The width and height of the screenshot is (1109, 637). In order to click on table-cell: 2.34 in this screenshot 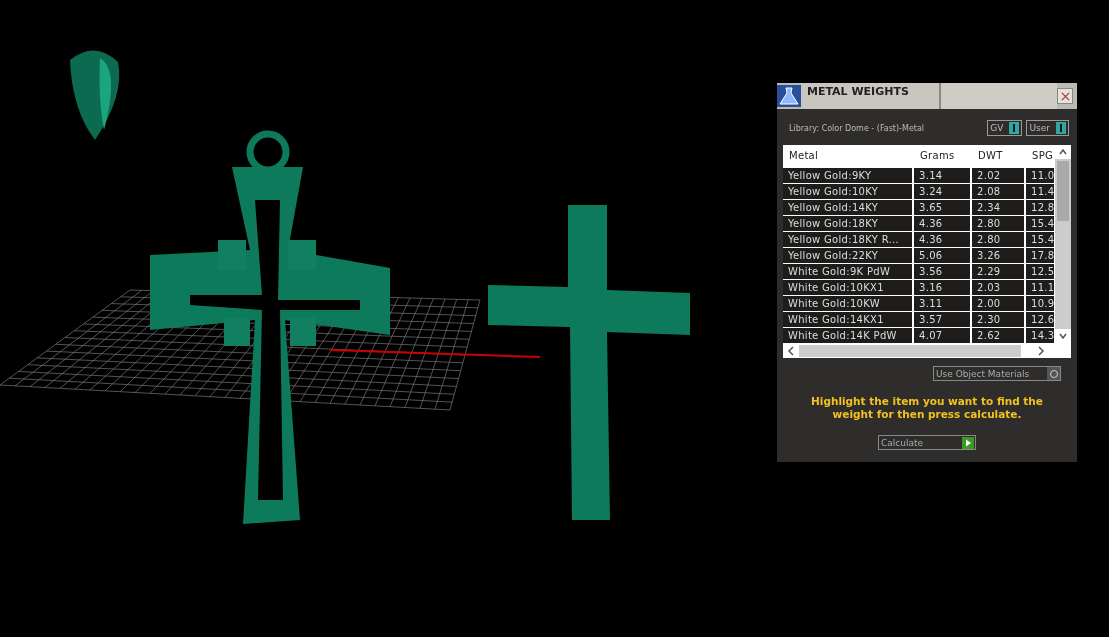, I will do `click(998, 207)`.